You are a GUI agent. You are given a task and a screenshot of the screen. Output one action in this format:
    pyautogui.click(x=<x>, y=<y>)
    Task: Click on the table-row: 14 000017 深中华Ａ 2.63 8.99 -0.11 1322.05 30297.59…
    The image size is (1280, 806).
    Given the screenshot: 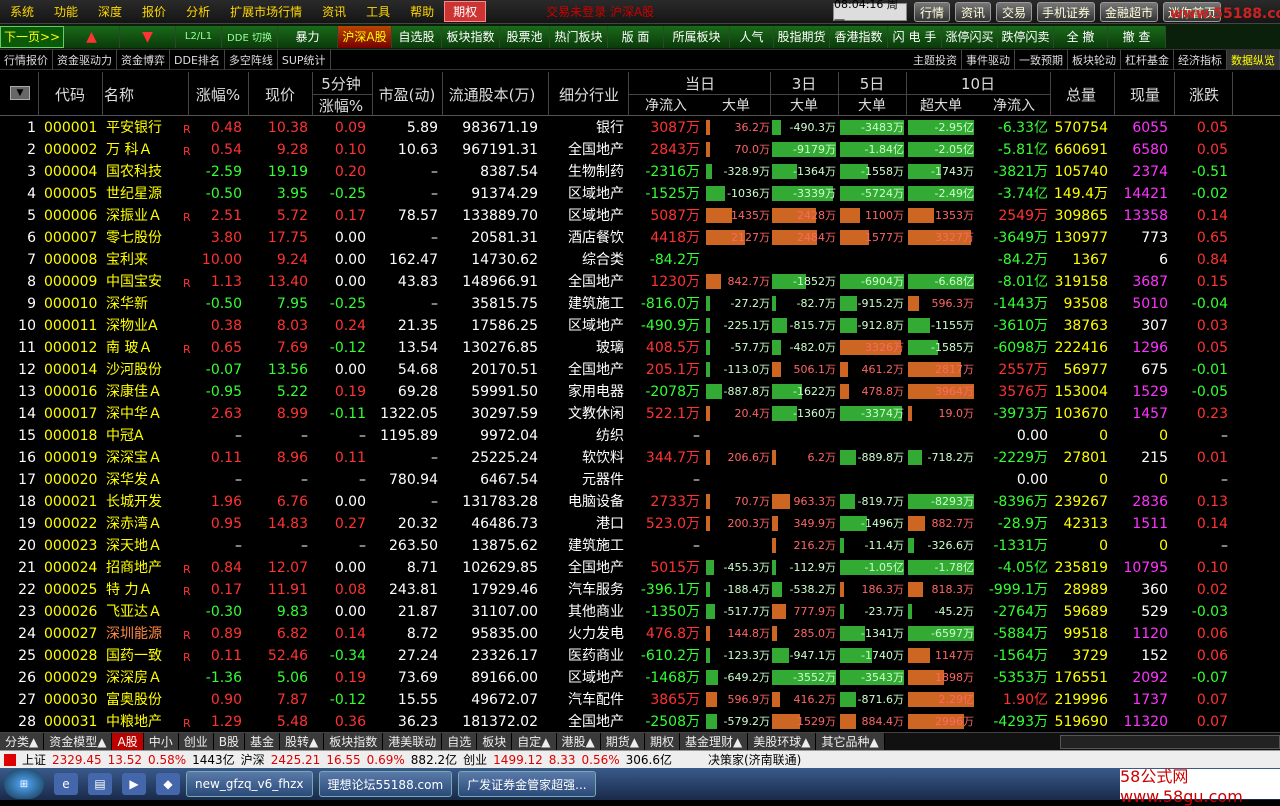 What is the action you would take?
    pyautogui.click(x=640, y=413)
    